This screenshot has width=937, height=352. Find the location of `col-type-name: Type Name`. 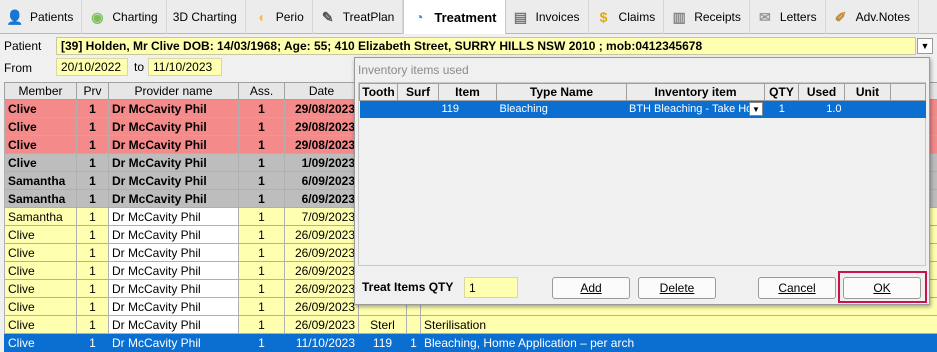

col-type-name: Type Name is located at coordinates (562, 92).